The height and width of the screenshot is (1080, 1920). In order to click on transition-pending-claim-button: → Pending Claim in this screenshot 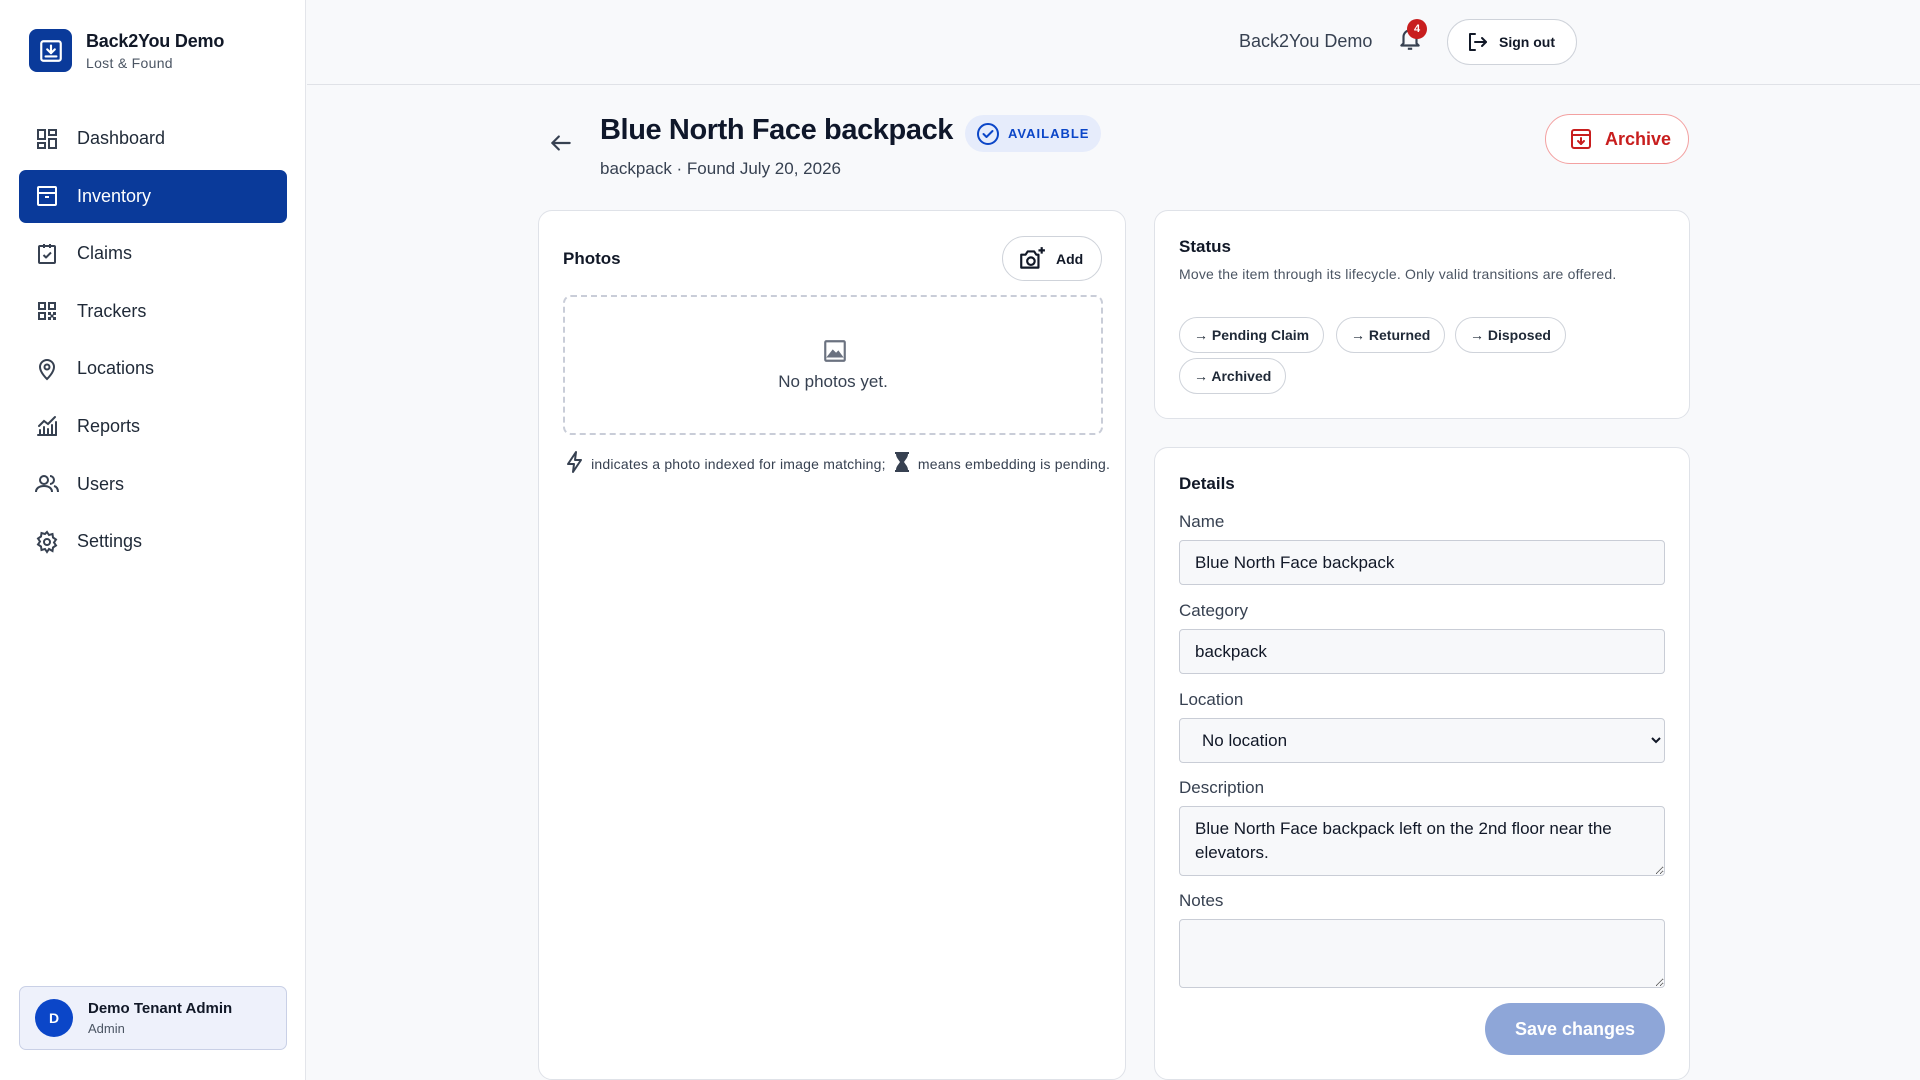, I will do `click(1252, 335)`.